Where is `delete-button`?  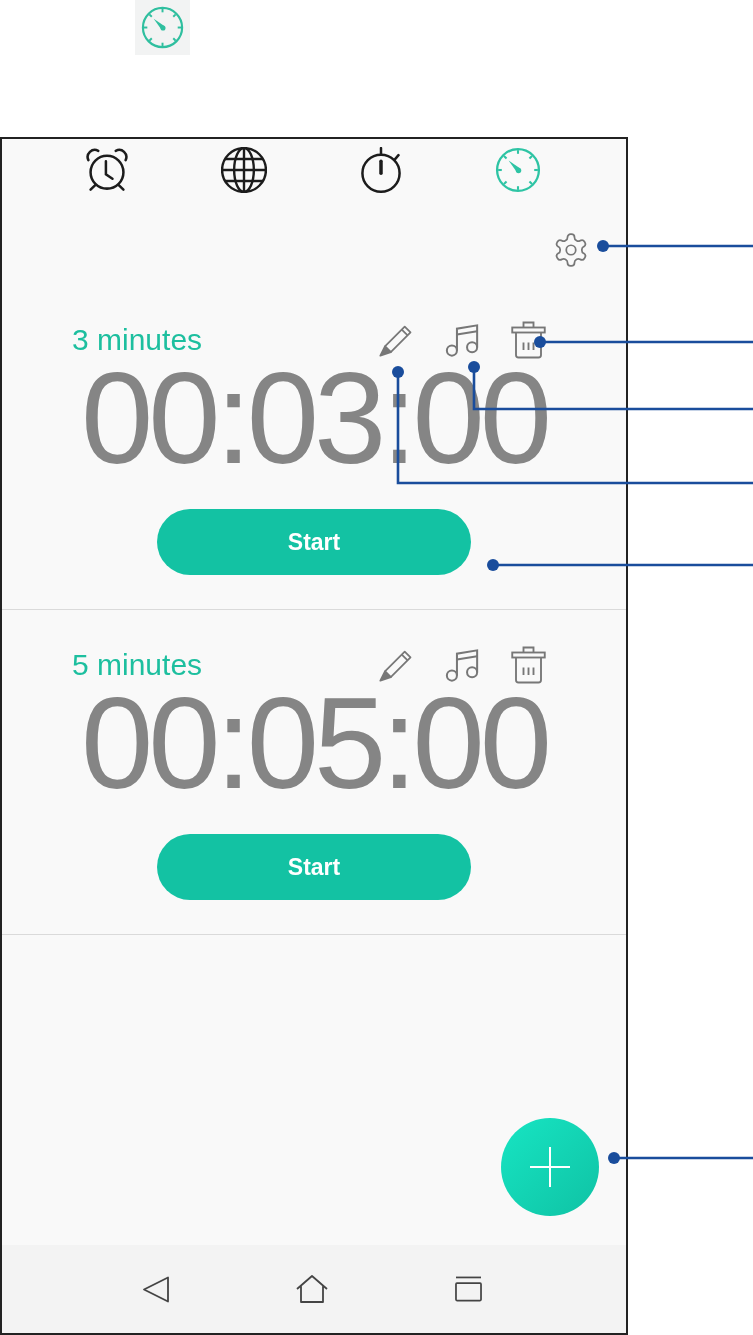 delete-button is located at coordinates (528, 665).